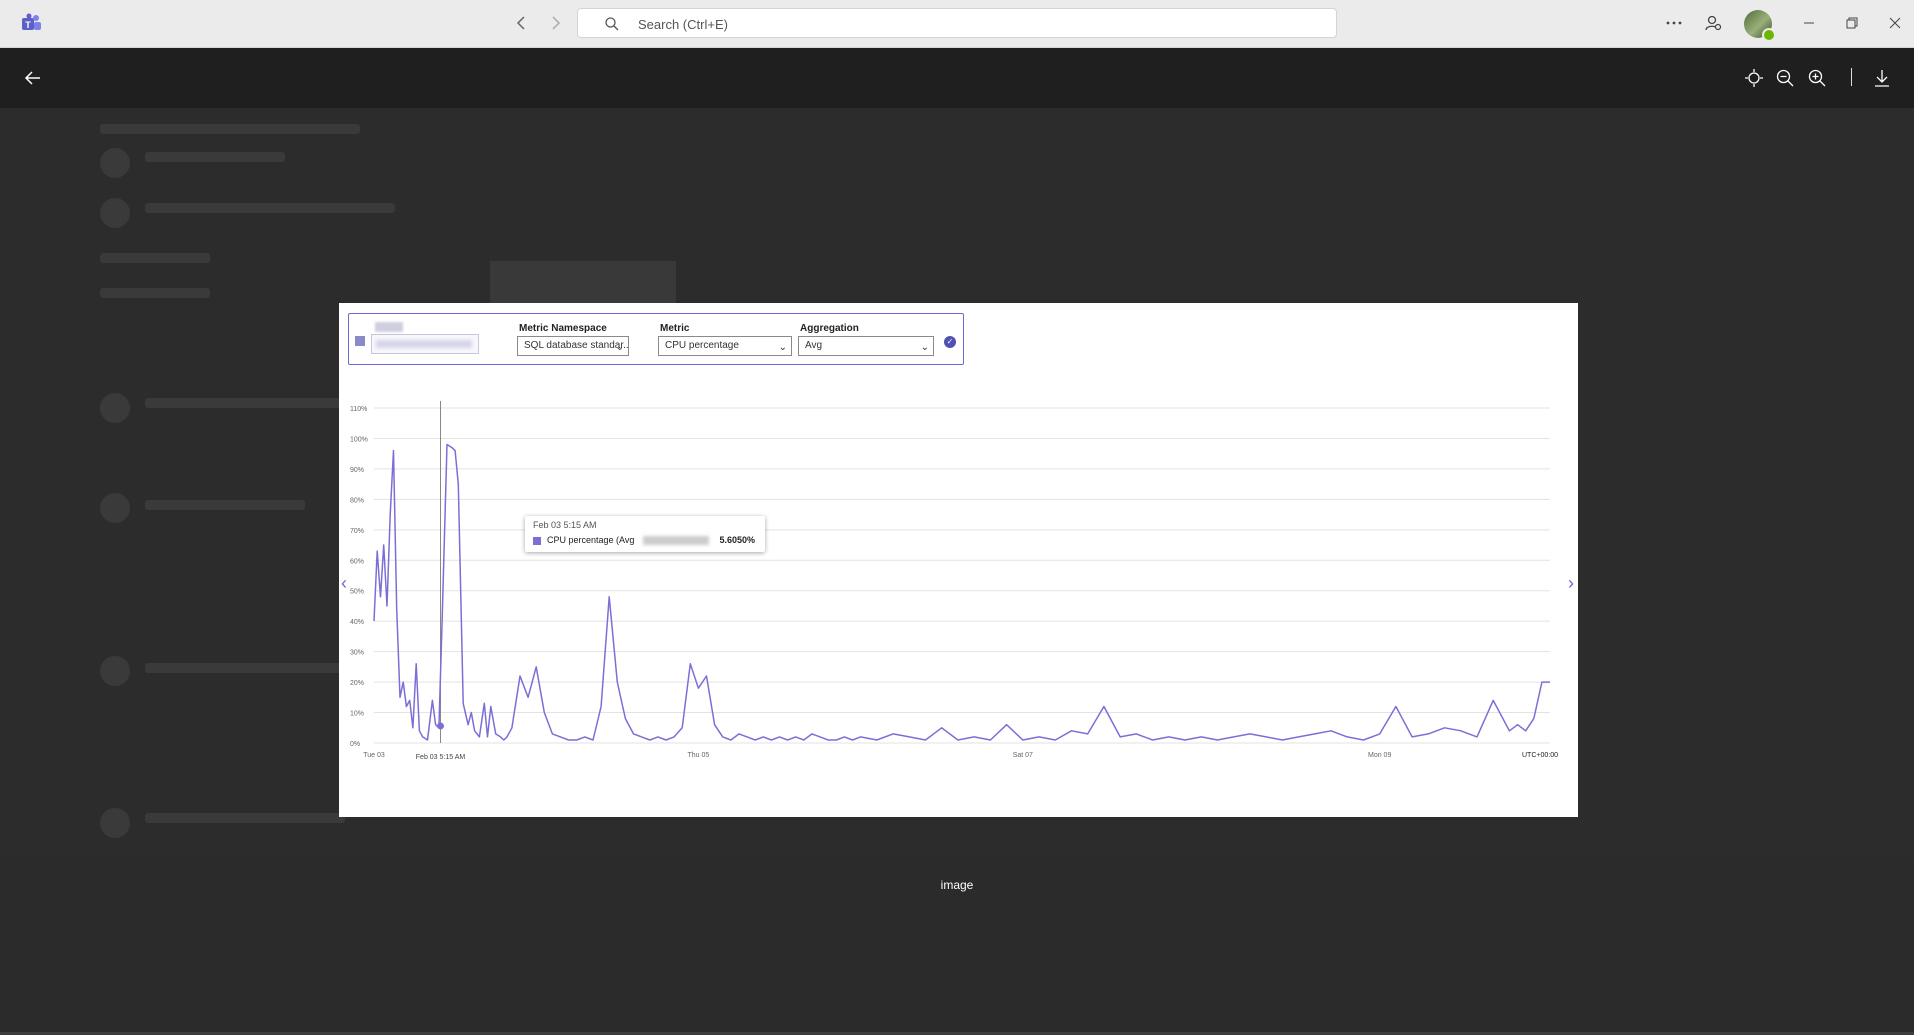 The height and width of the screenshot is (1035, 1914). What do you see at coordinates (360, 341) in the screenshot?
I see `resource-icon` at bounding box center [360, 341].